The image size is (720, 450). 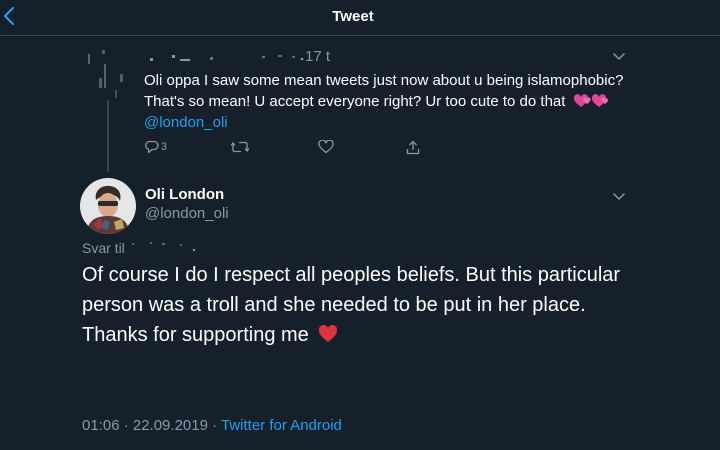 I want to click on top-bar: Tweet, so click(x=360, y=18).